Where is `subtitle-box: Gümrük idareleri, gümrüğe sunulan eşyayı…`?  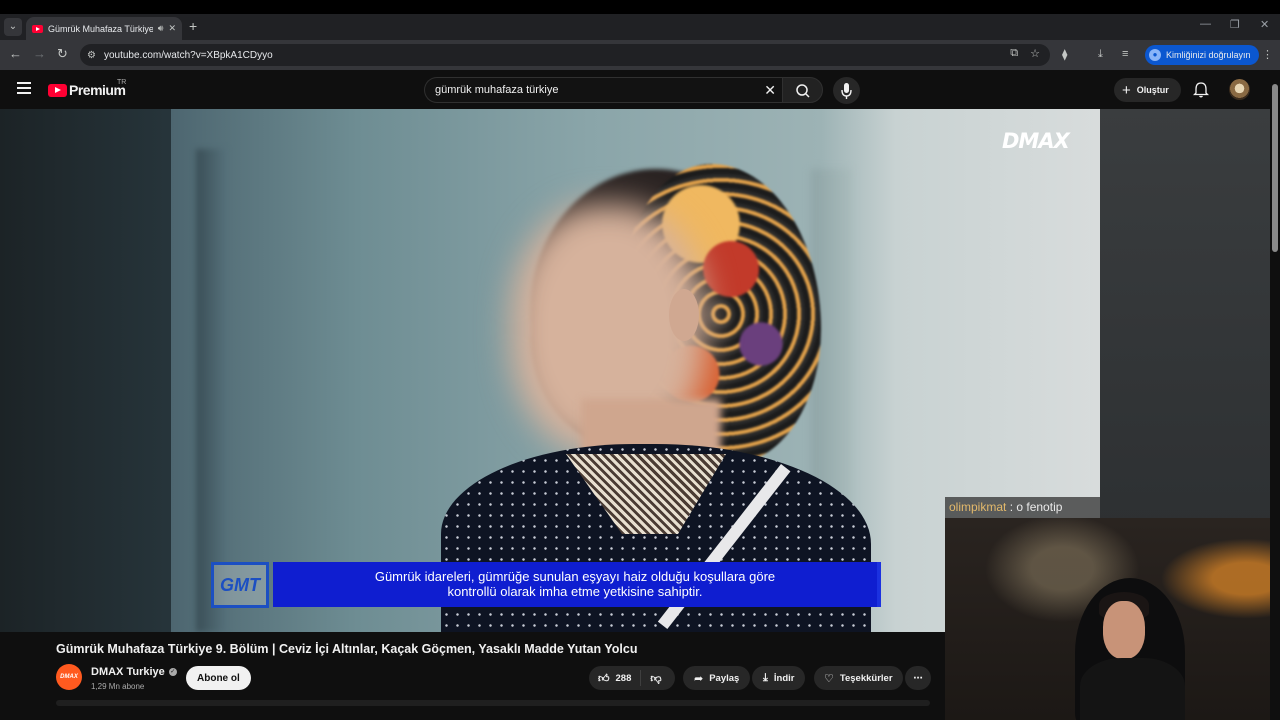
subtitle-box: Gümrük idareleri, gümrüğe sunulan eşyayı… is located at coordinates (577, 584).